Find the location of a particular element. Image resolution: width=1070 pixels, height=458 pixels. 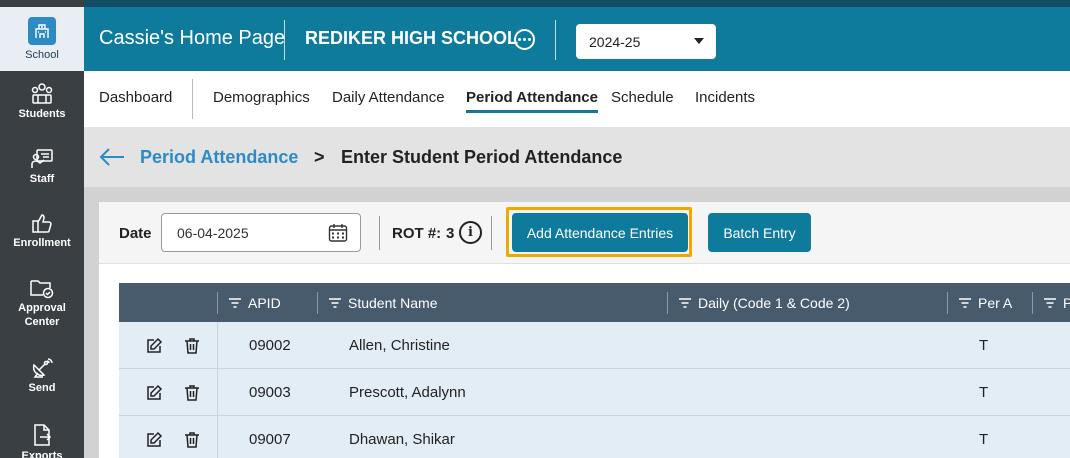

add-attendance-entries-button: Add Attendance Entries is located at coordinates (600, 232).